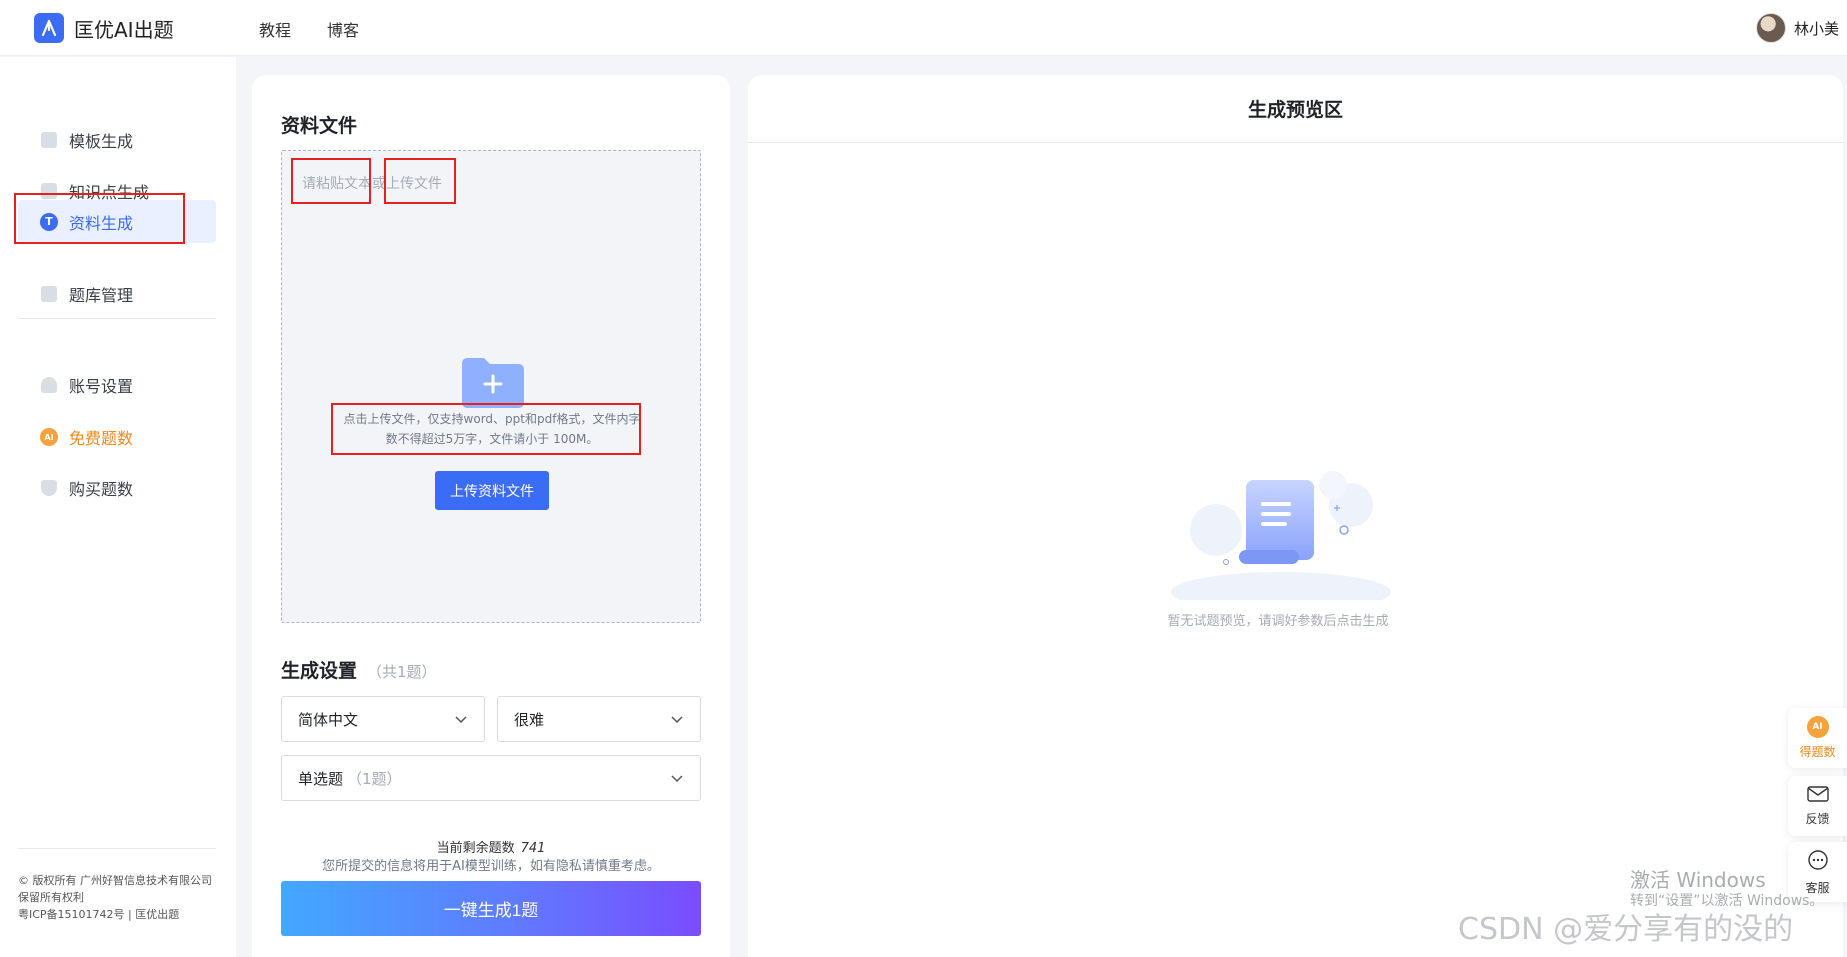  What do you see at coordinates (492, 419) in the screenshot?
I see `upload-tip-line-1: 点击上传文件，仅支持word、ppt和pdf格式，文件内字` at bounding box center [492, 419].